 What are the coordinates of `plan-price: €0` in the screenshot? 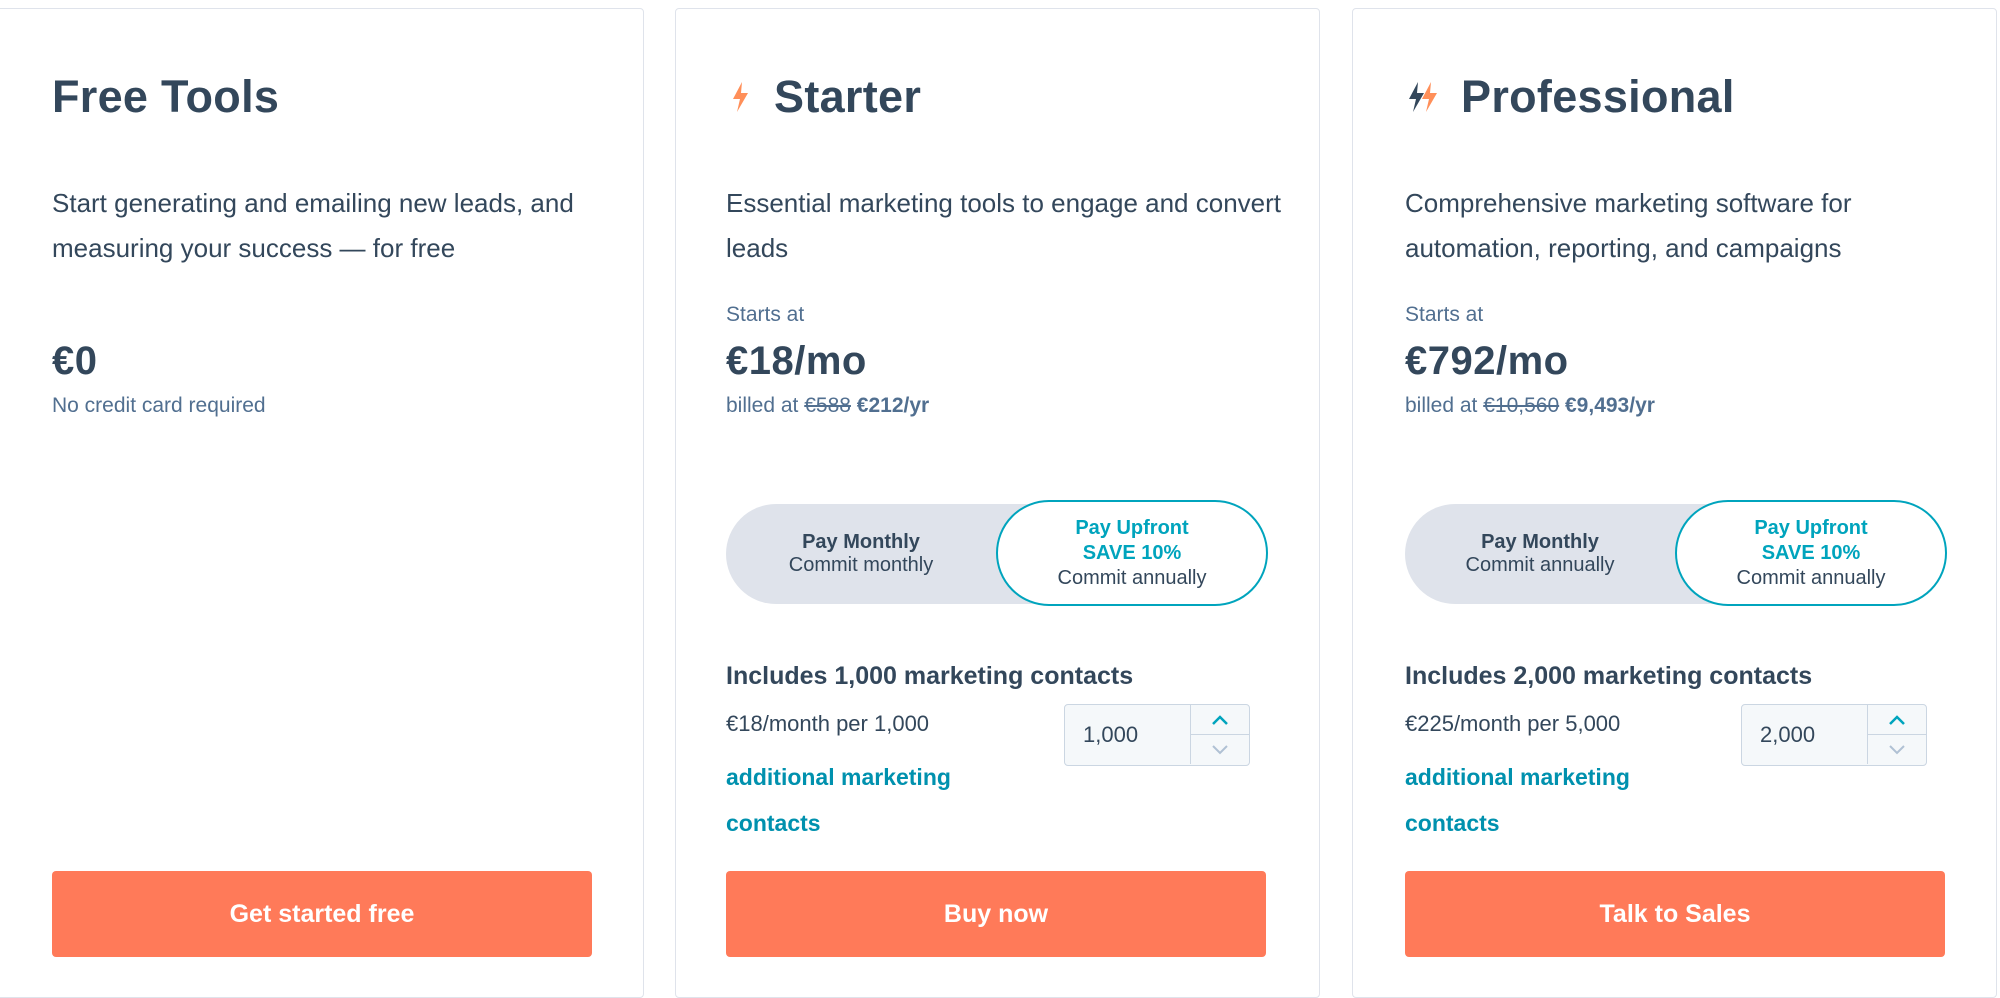 It's located at (75, 361).